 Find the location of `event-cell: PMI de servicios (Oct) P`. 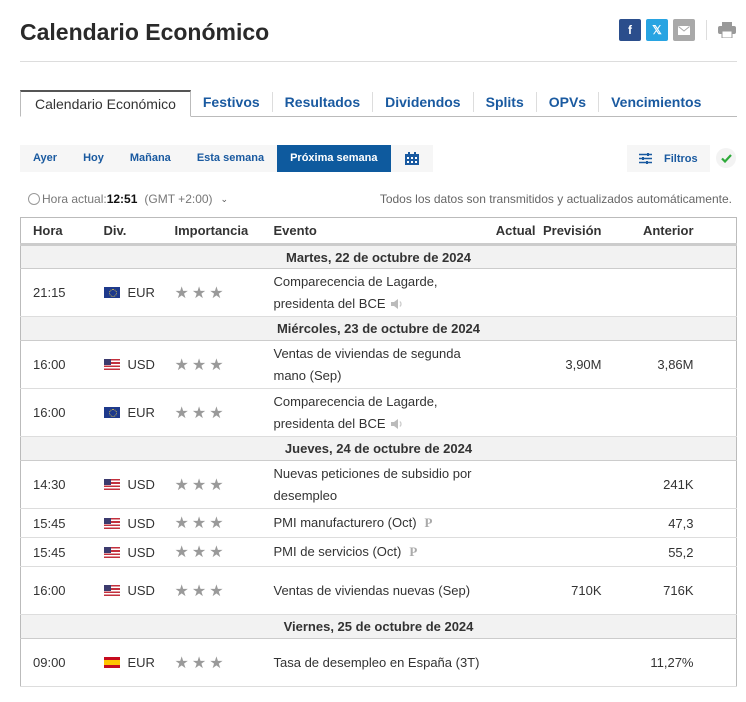

event-cell: PMI de servicios (Oct) P is located at coordinates (376, 552).